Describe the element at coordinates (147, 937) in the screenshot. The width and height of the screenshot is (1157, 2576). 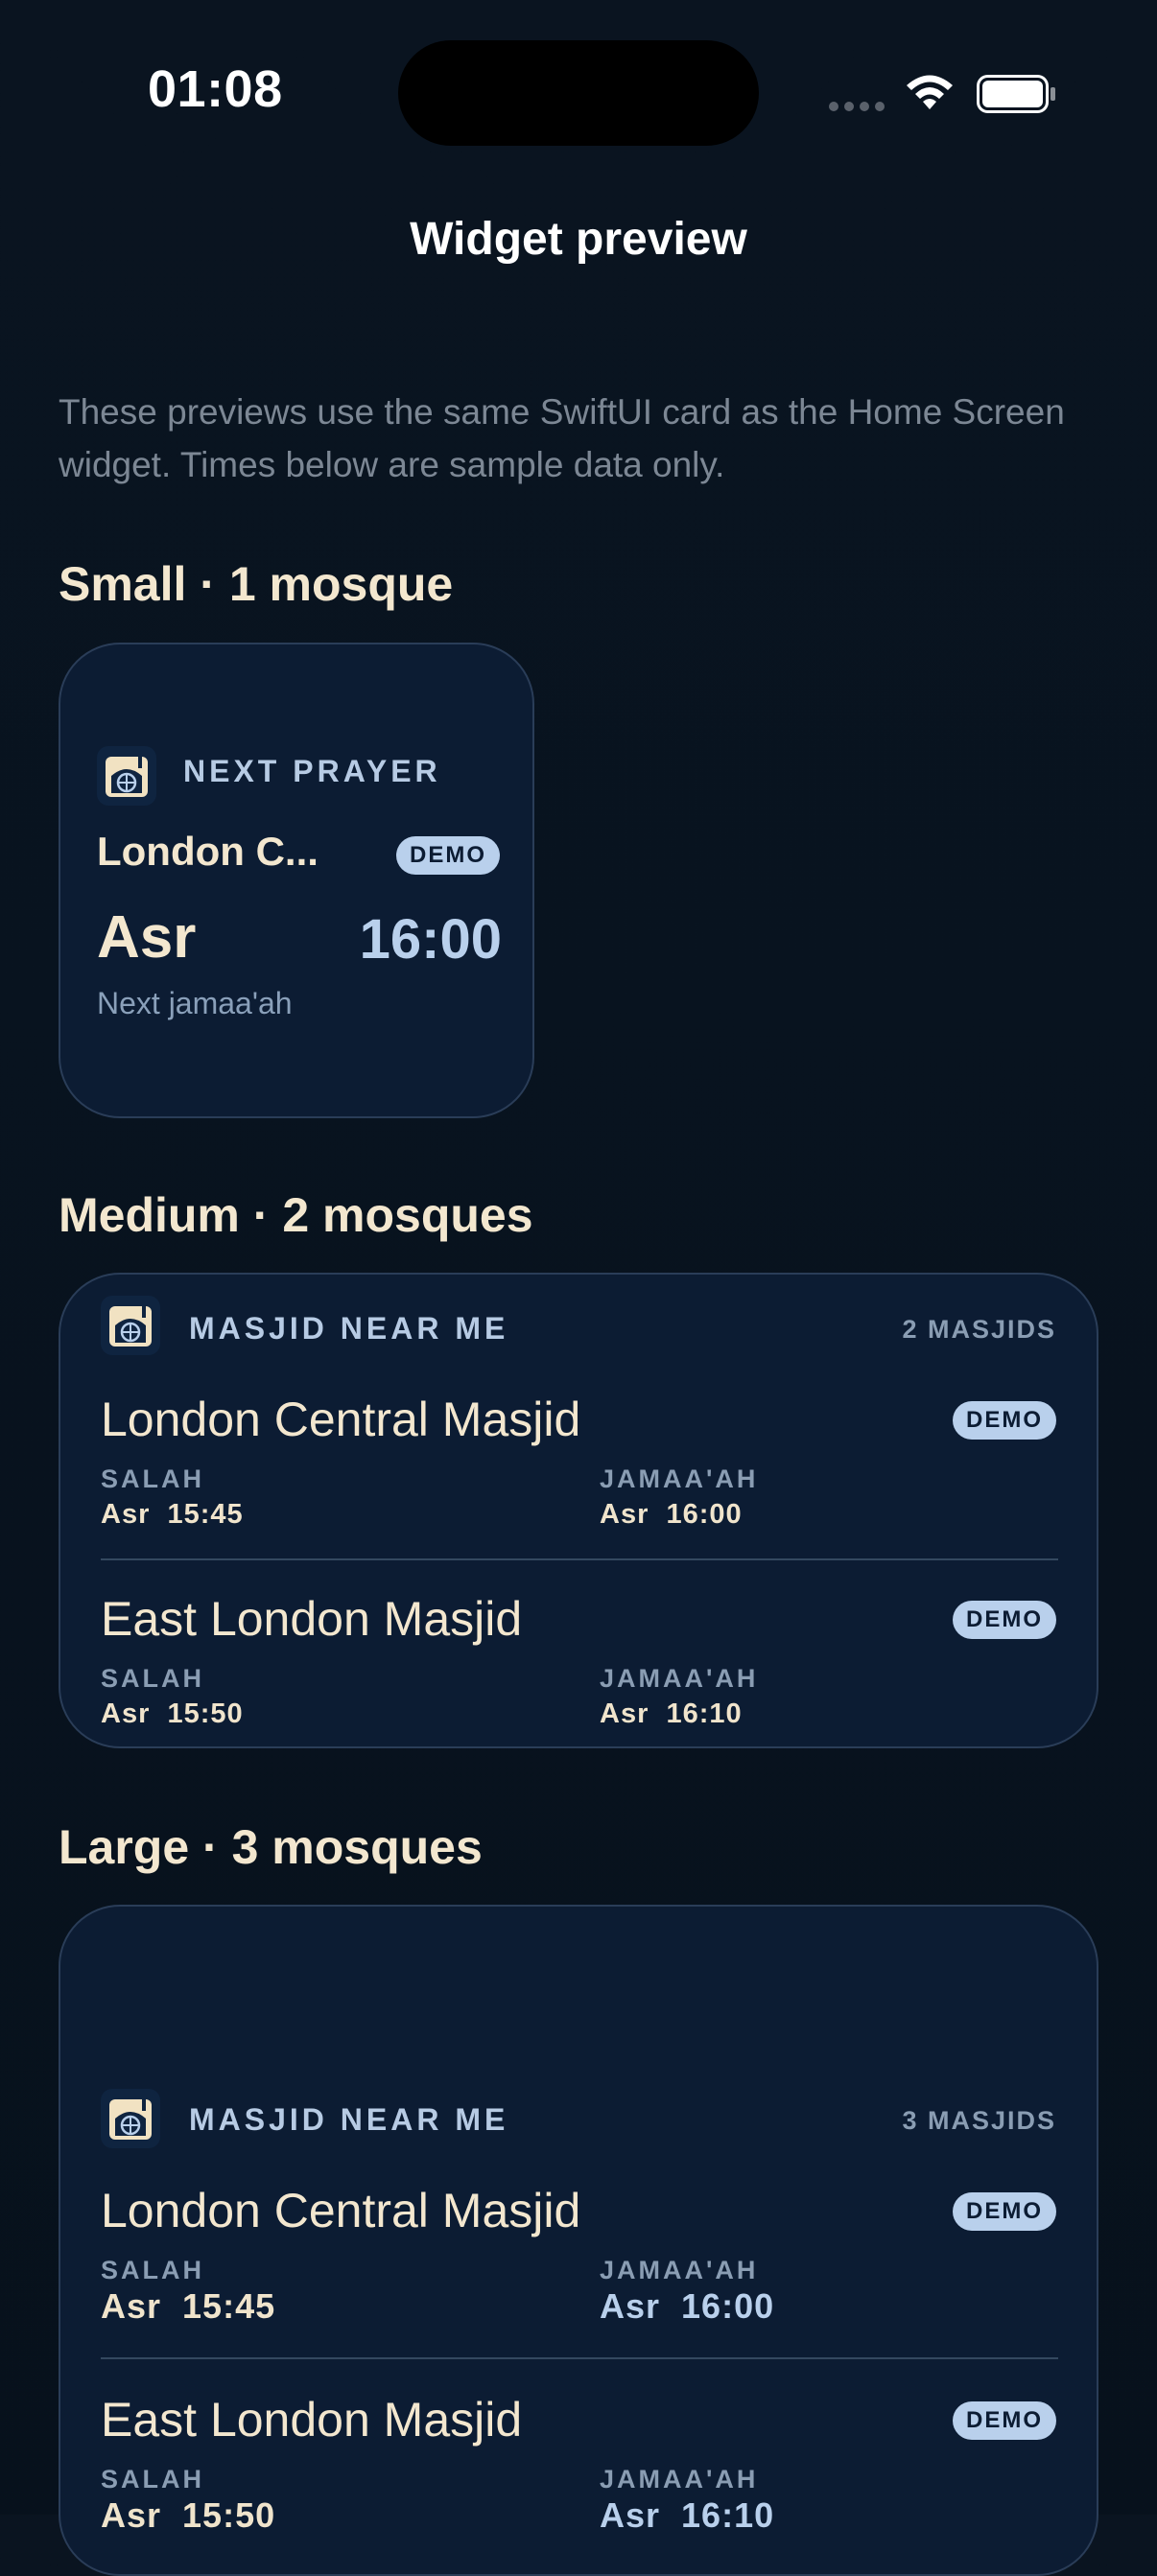
I see `small-prayer-name: Asr` at that location.